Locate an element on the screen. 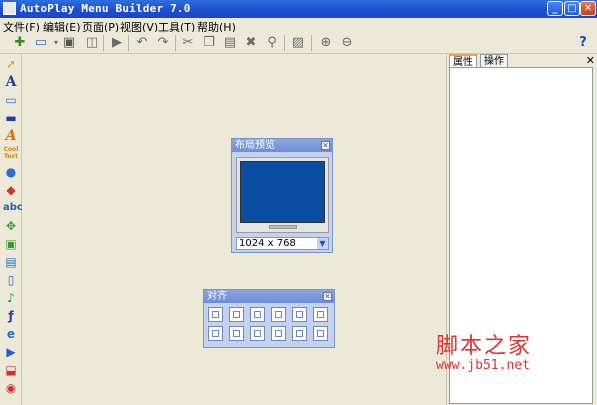 Image resolution: width=597 pixels, height=405 pixels. monitor-preview is located at coordinates (282, 195).